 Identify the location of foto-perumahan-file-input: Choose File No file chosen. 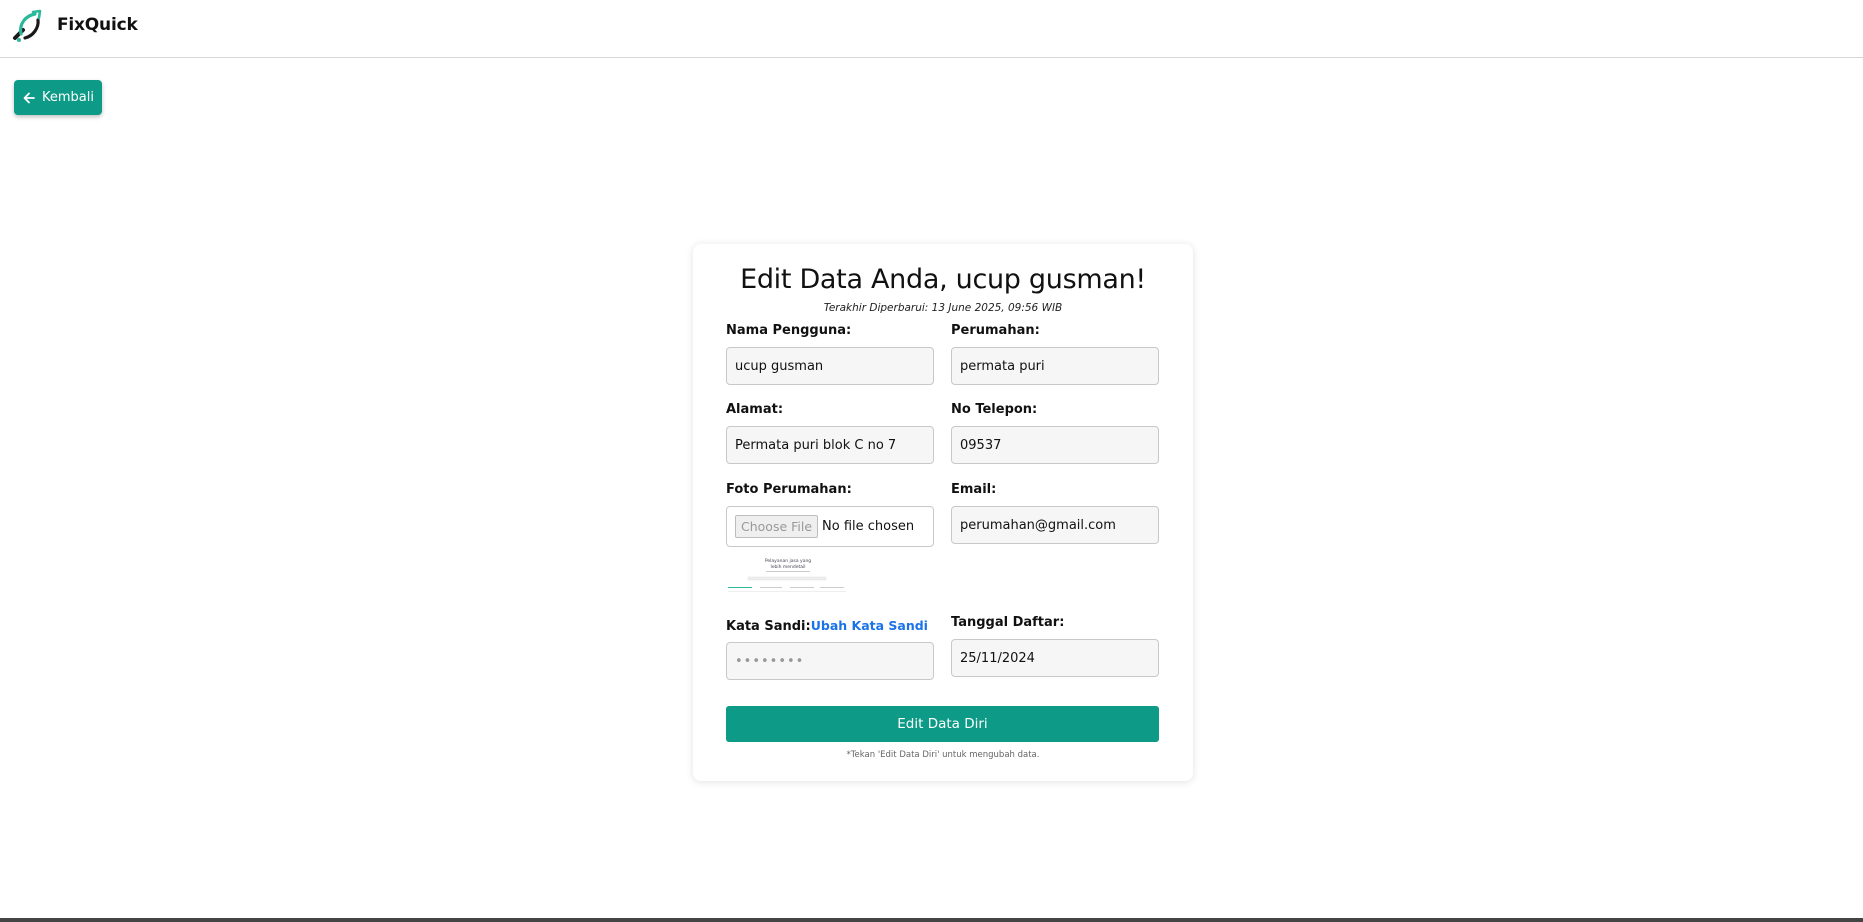
(830, 526).